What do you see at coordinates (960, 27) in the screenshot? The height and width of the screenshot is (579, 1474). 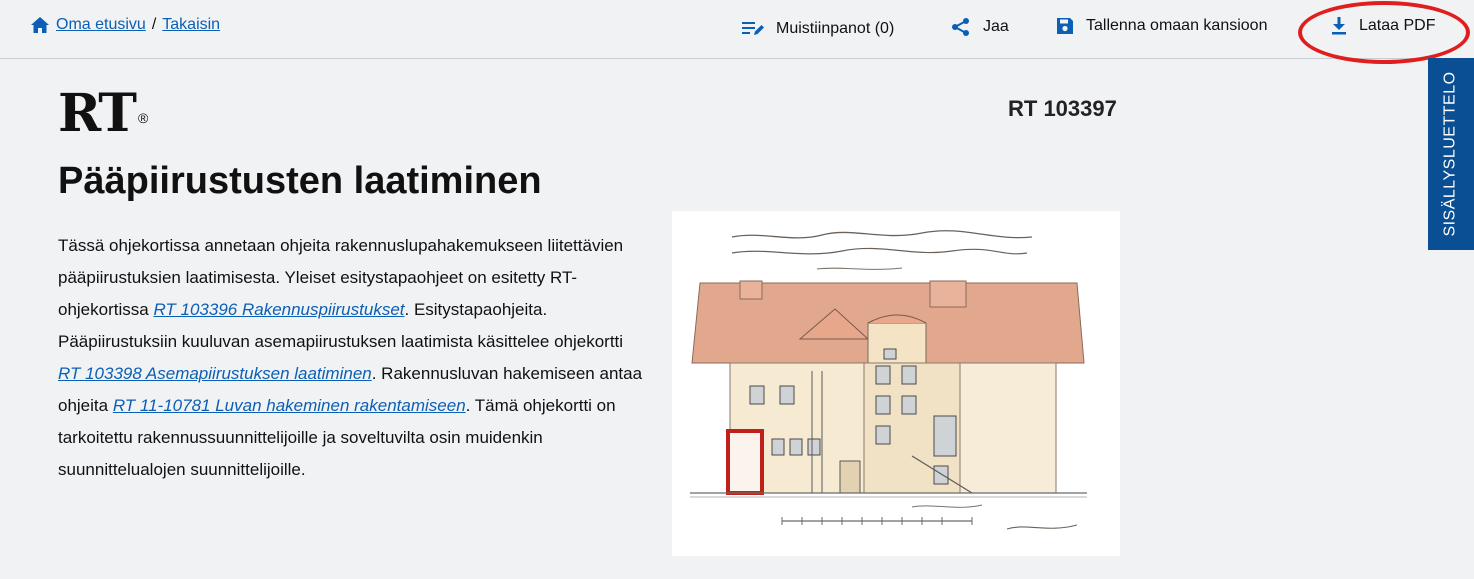 I see `share-icon` at bounding box center [960, 27].